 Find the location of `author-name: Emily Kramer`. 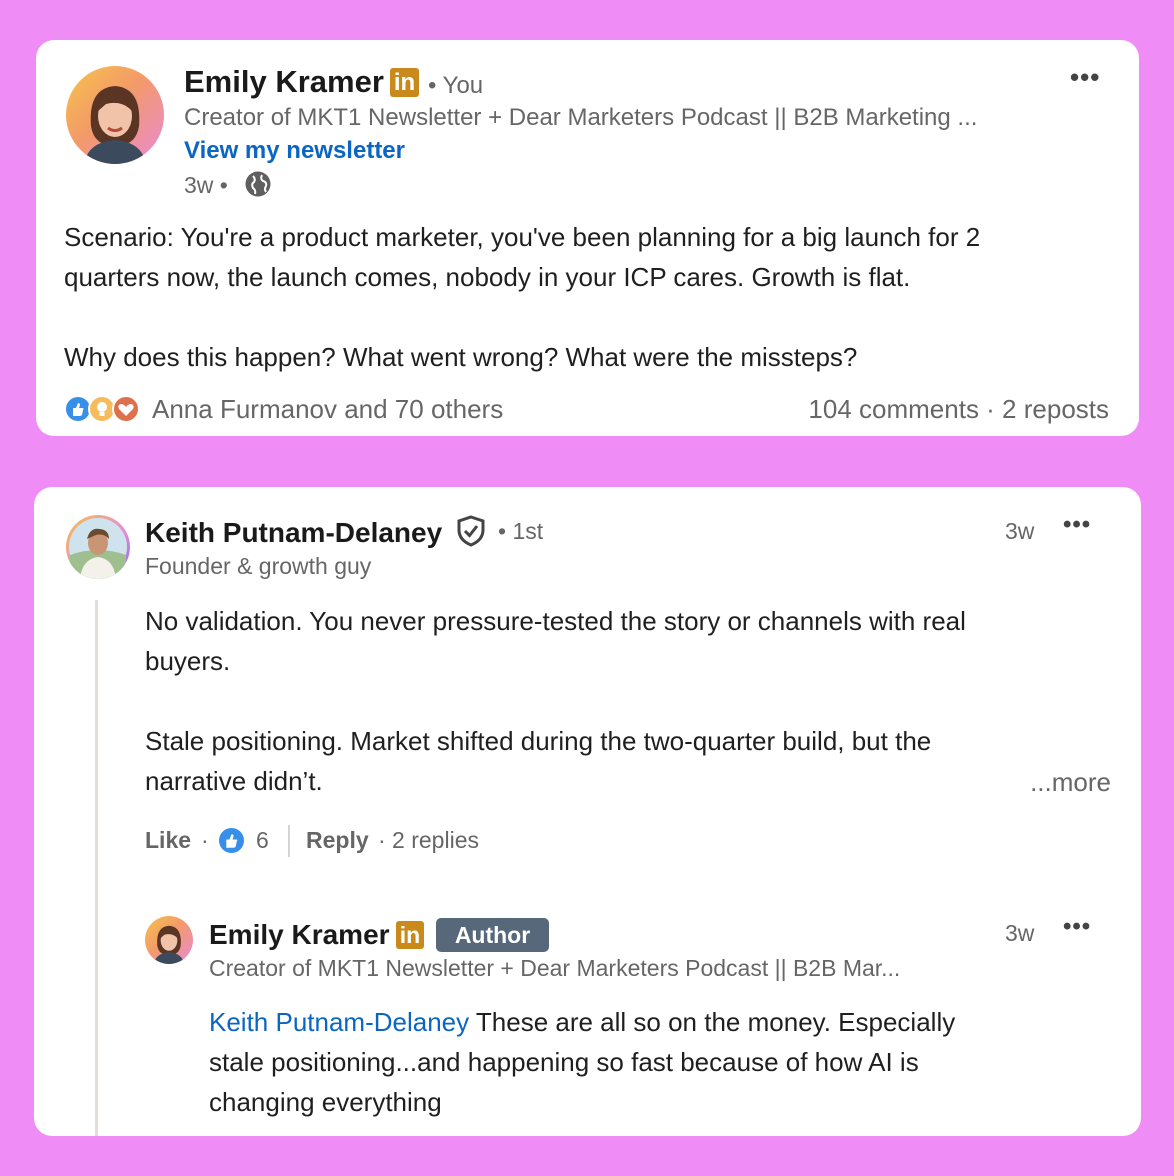

author-name: Emily Kramer is located at coordinates (284, 82).